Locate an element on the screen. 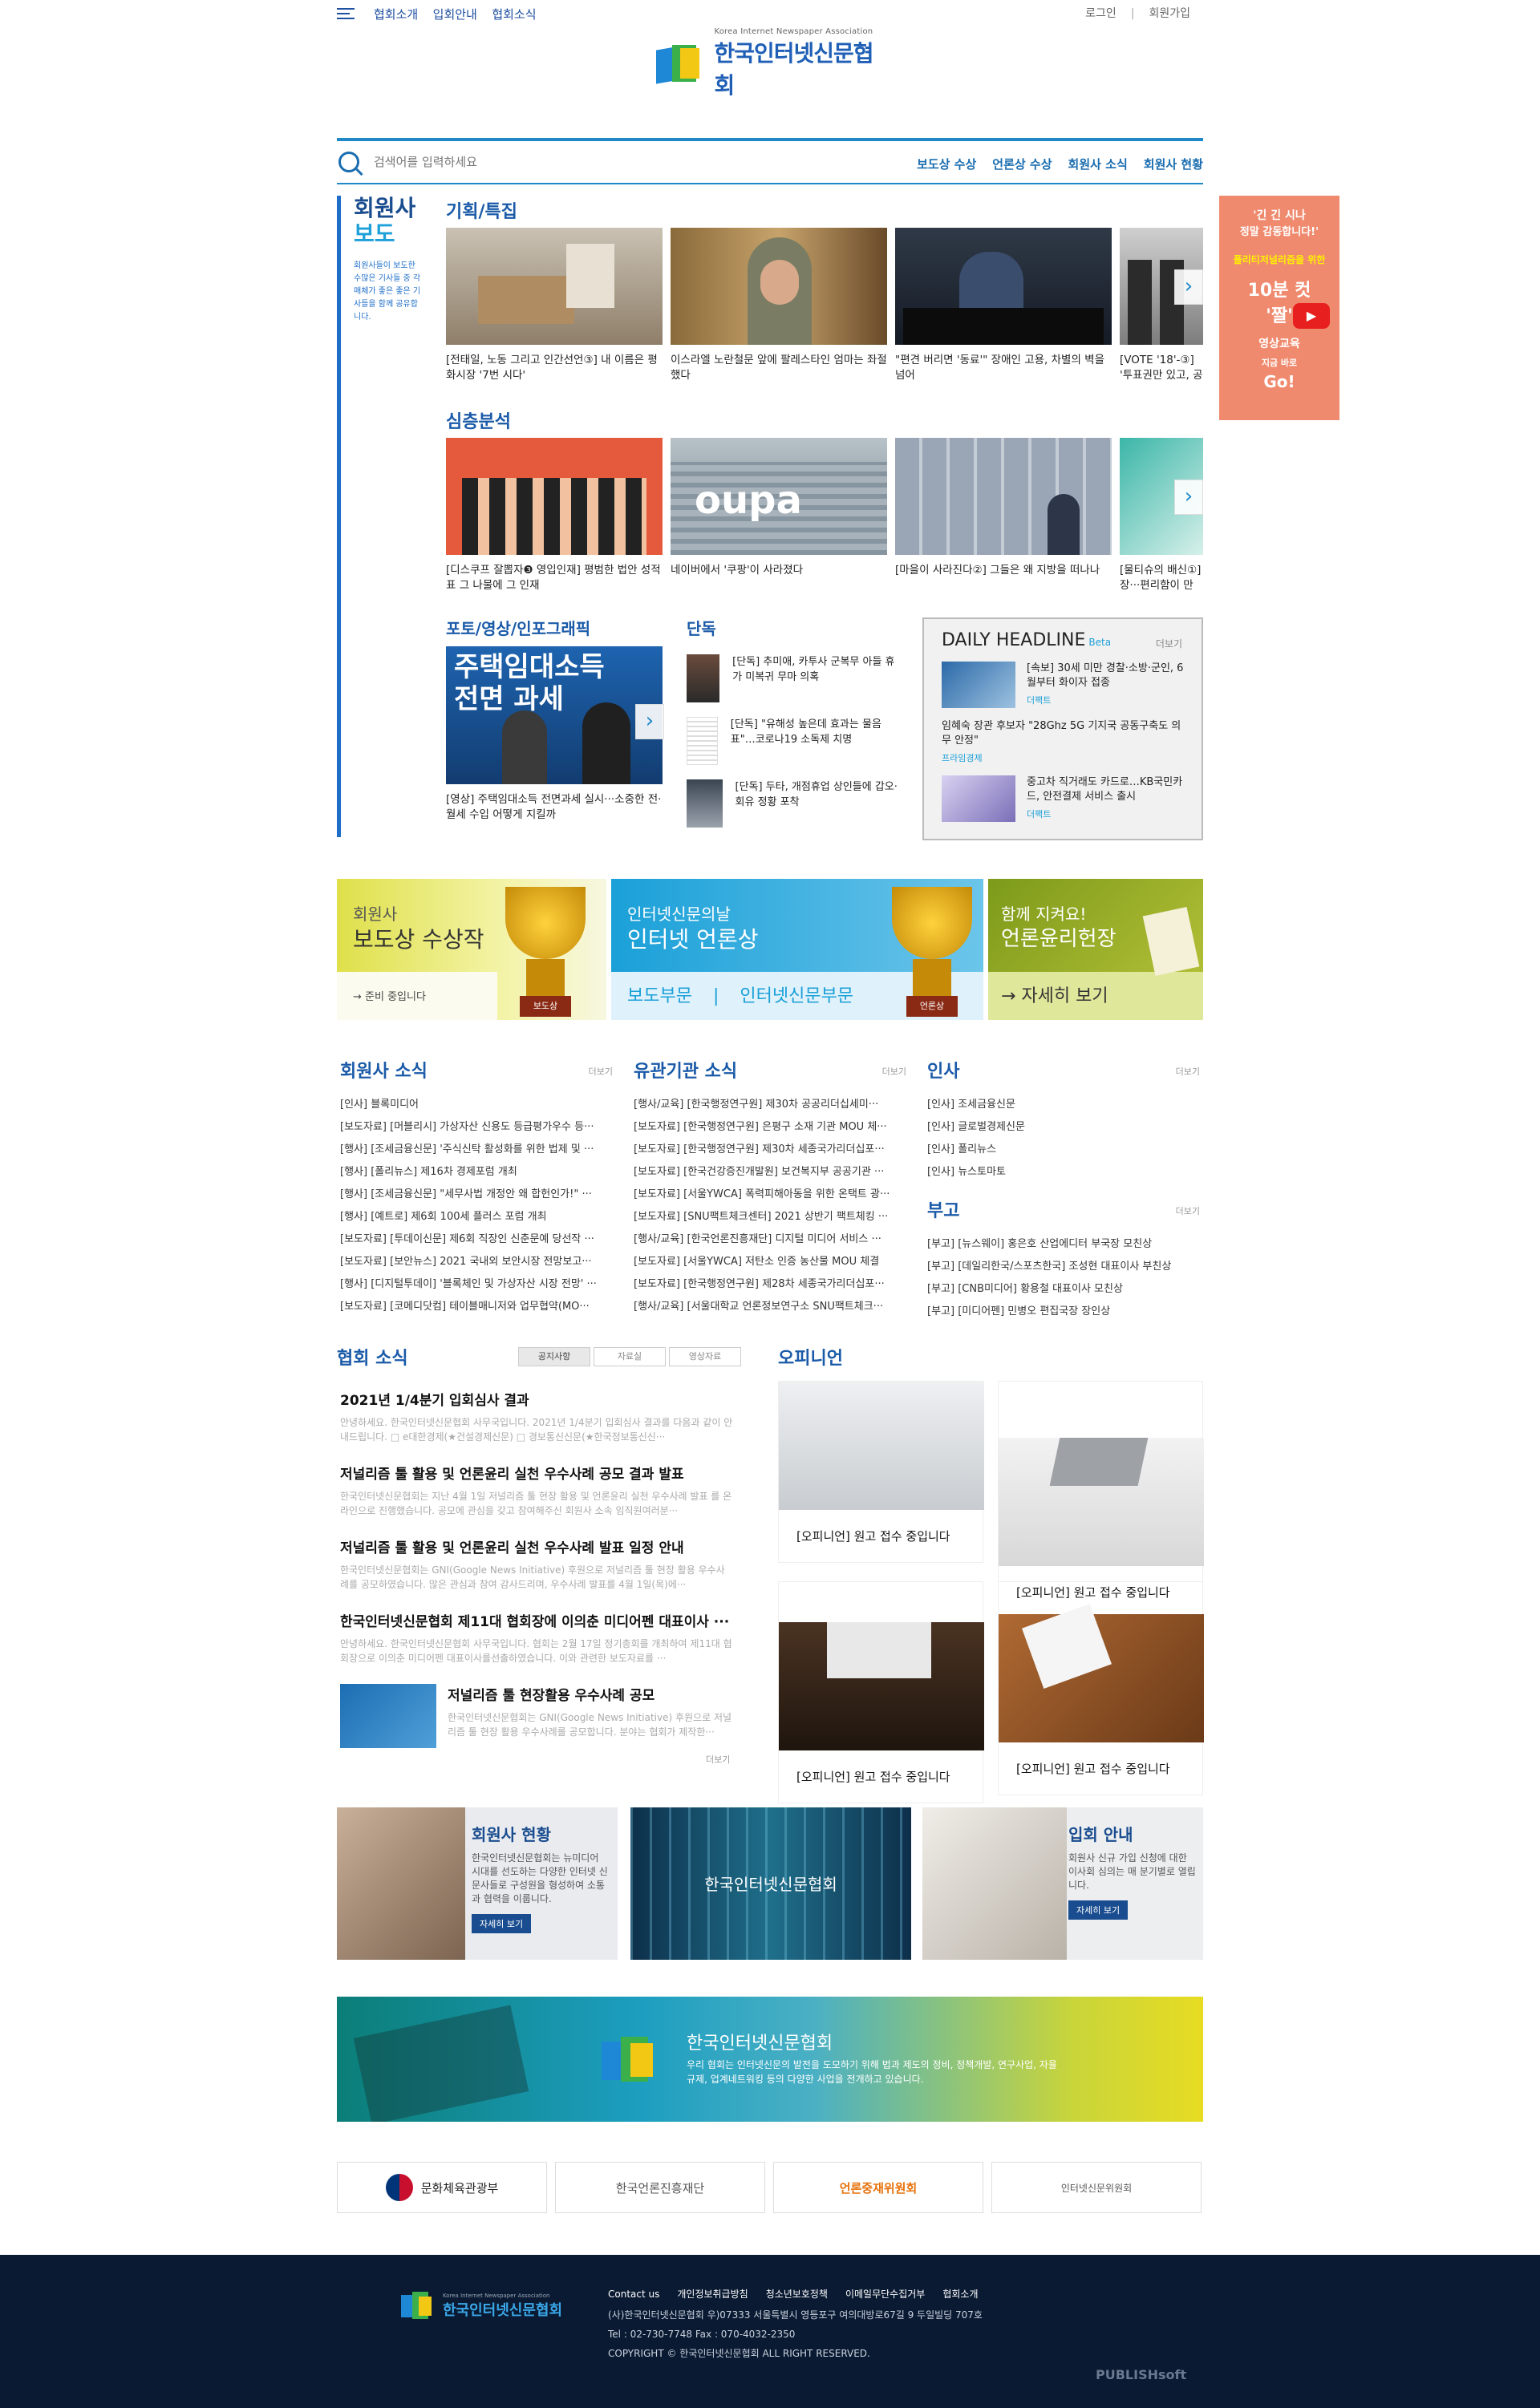  special-caption: [전태일, 노동 그리고 인간선언③] 내 이름은 평화시장 '7번 시다' is located at coordinates (552, 368).